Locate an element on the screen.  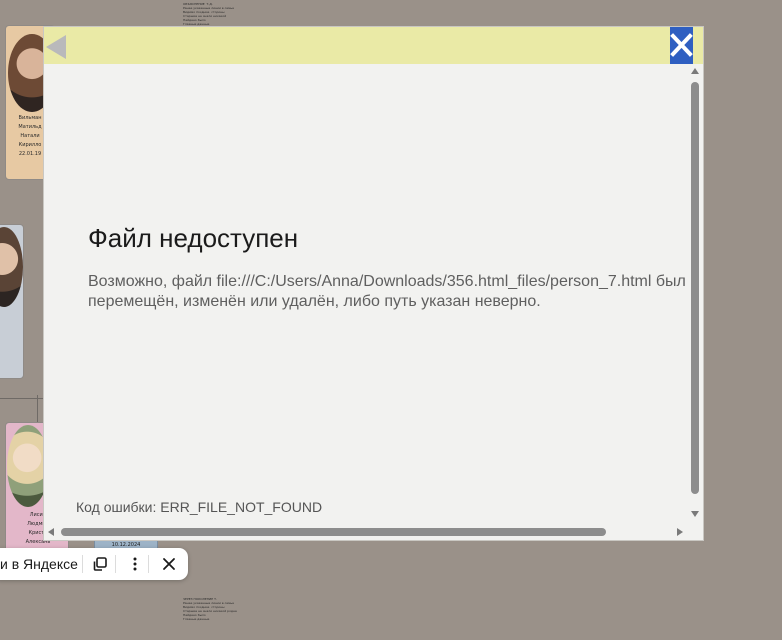
dialog-topbar is located at coordinates (373, 45).